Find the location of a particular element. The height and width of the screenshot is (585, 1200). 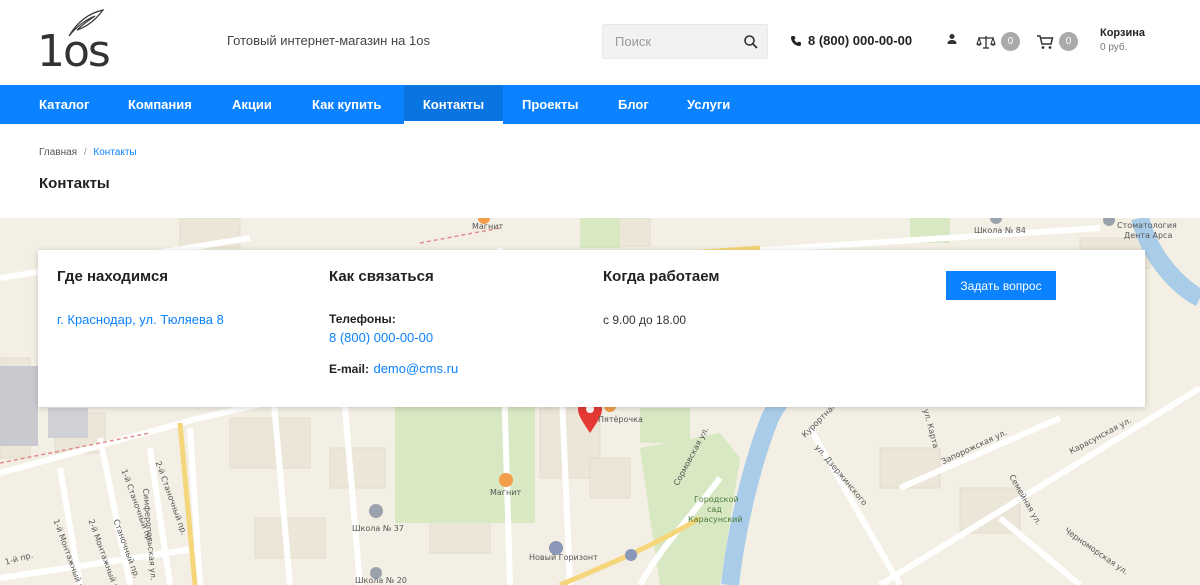

map-label-garden-2: сад is located at coordinates (714, 509).